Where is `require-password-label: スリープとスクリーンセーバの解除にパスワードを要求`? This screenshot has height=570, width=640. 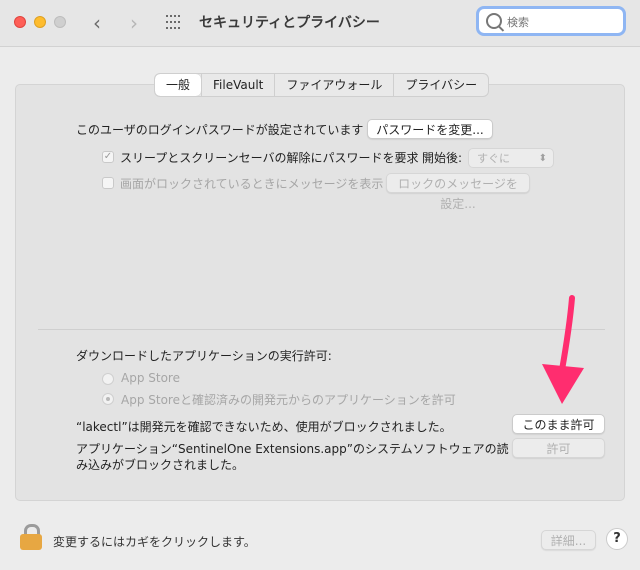 require-password-label: スリープとスクリーンセーバの解除にパスワードを要求 is located at coordinates (269, 158).